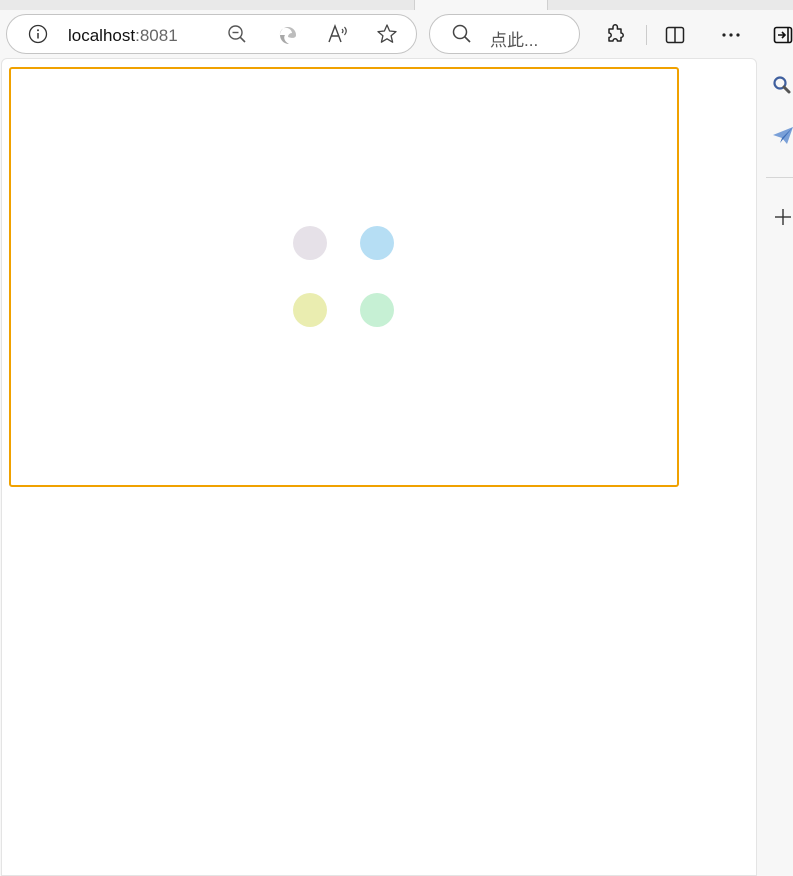 The image size is (793, 876). I want to click on sidebar-search-icon, so click(782, 85).